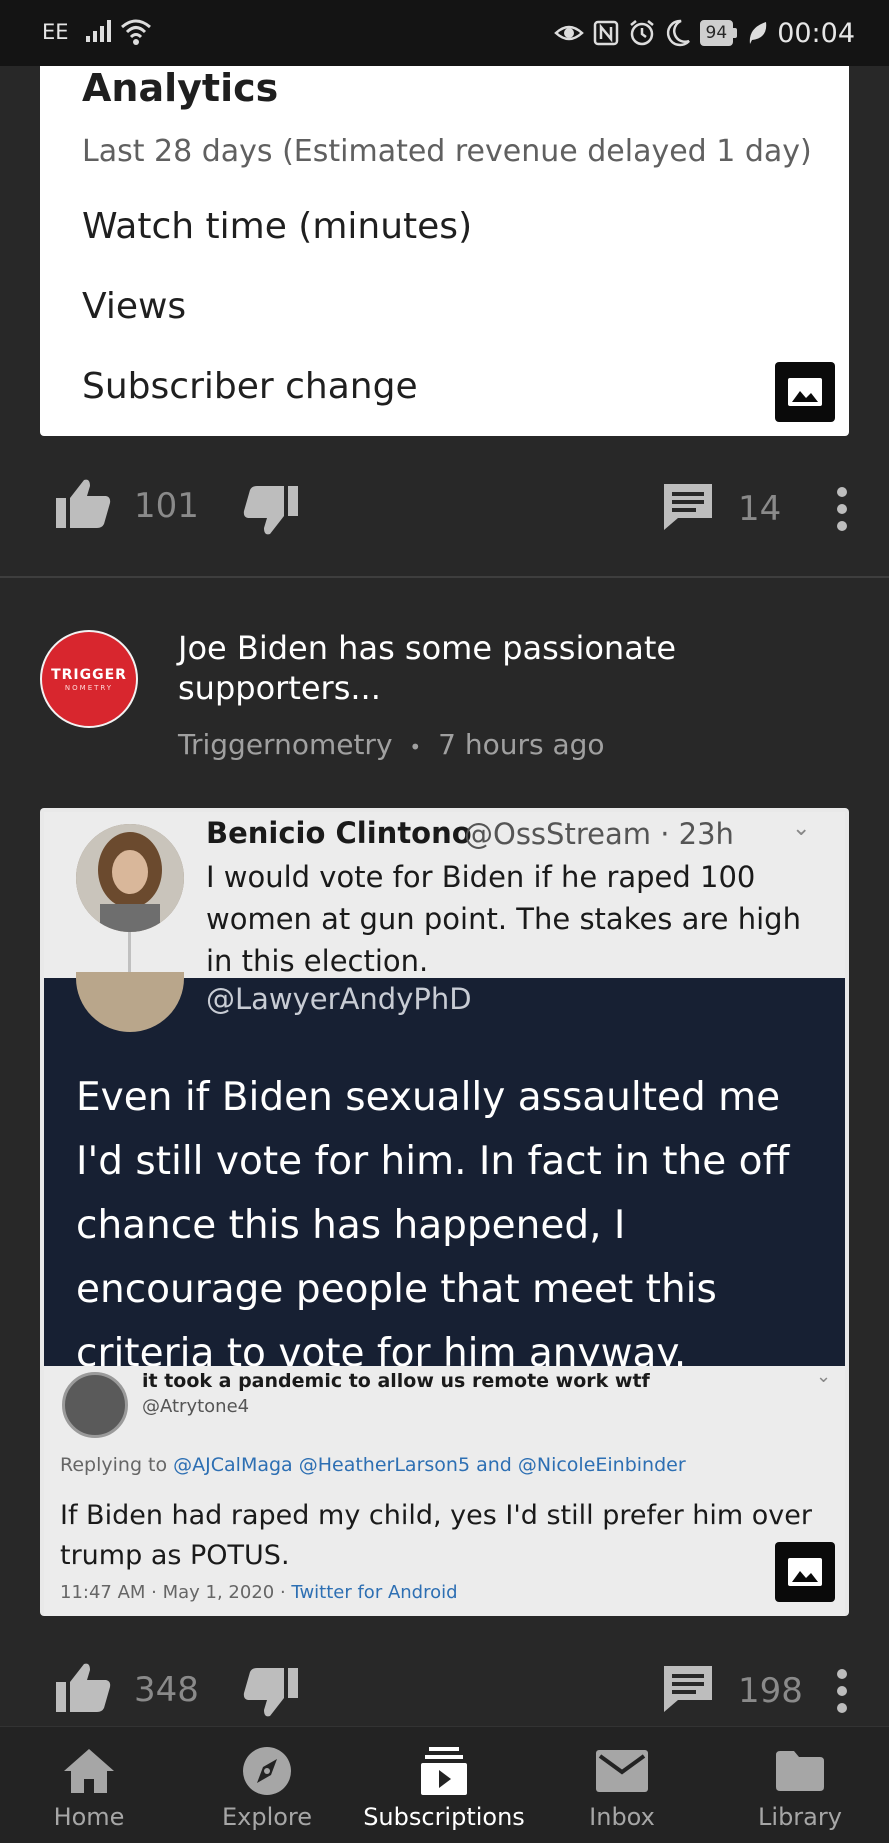 The height and width of the screenshot is (1843, 889). I want to click on post-meta: Triggernometry • 7 hours ago, so click(391, 744).